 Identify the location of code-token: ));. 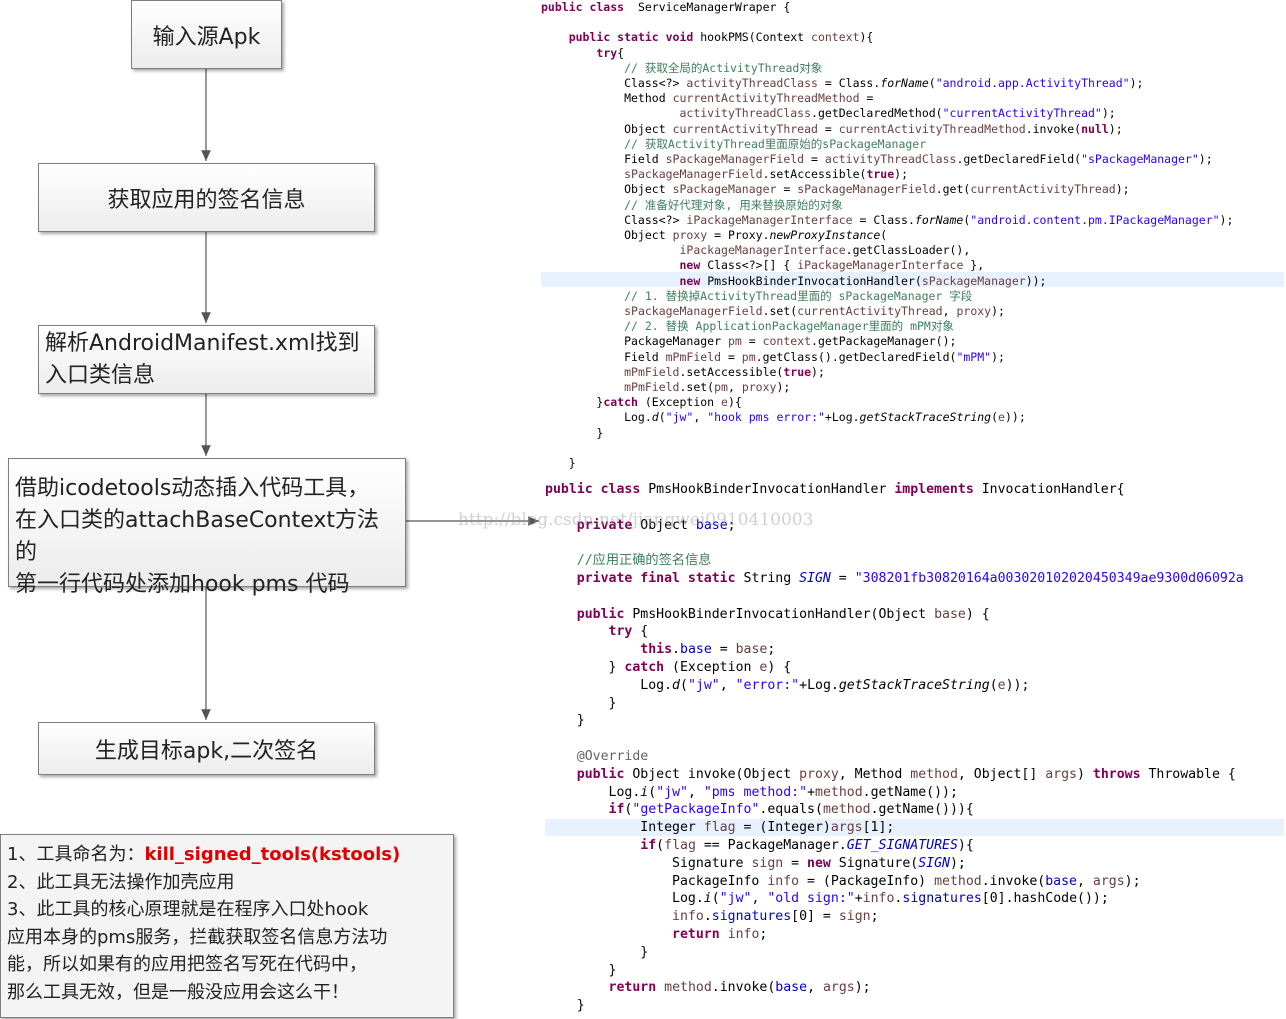
(1015, 417).